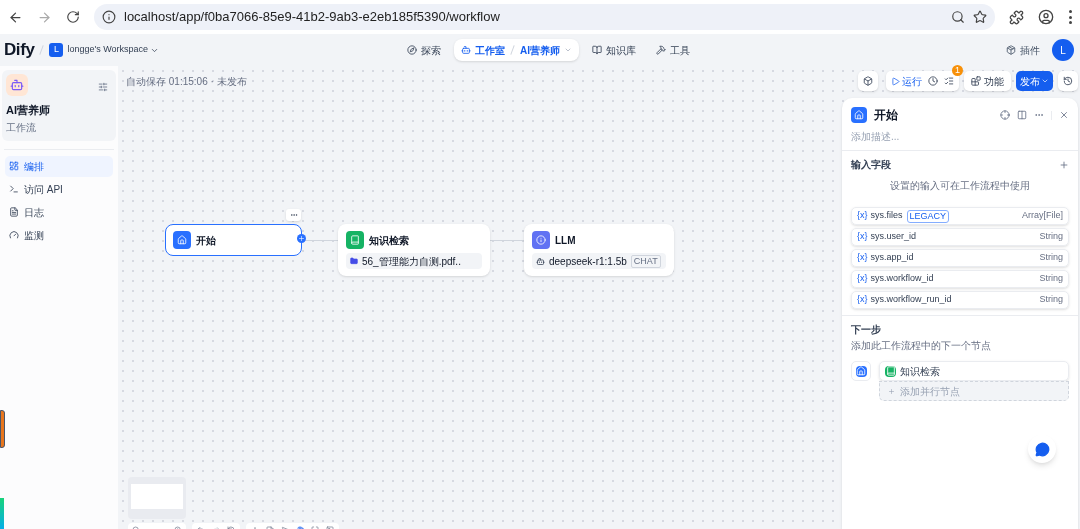  Describe the element at coordinates (960, 216) in the screenshot. I see `variable-row: {x} sys.files LEGACY Array[File]` at that location.